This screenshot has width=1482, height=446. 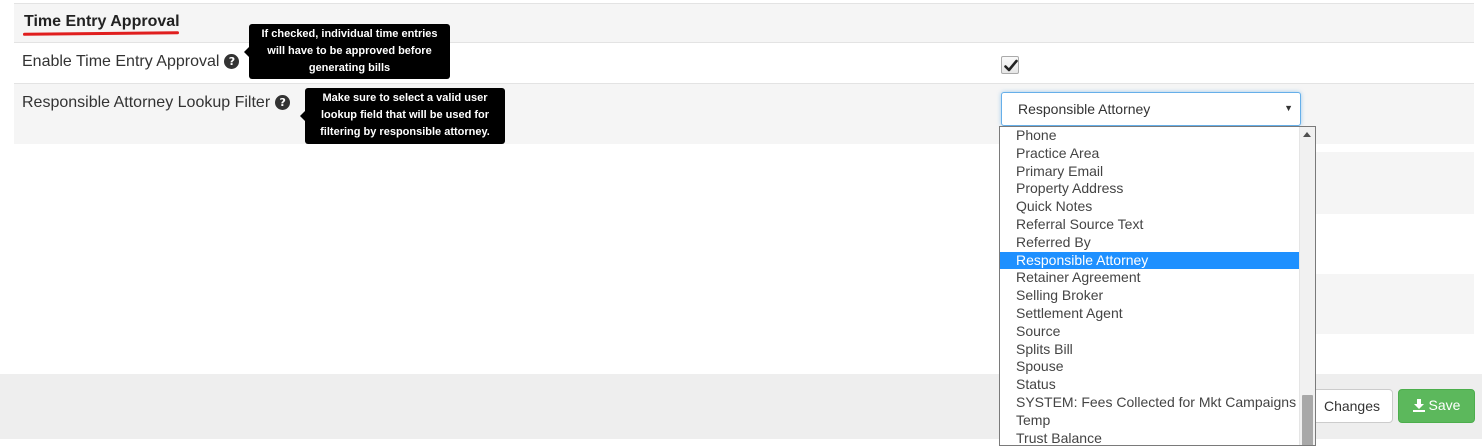 I want to click on download-icon, so click(x=1418, y=407).